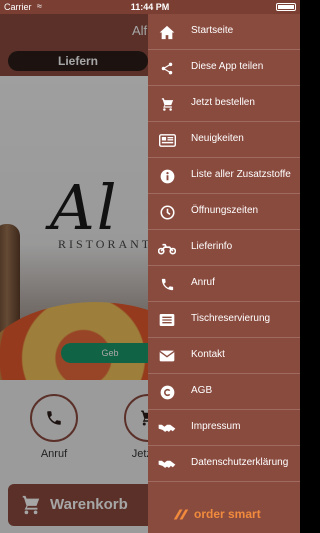 The image size is (320, 533). What do you see at coordinates (167, 32) in the screenshot?
I see `home-icon` at bounding box center [167, 32].